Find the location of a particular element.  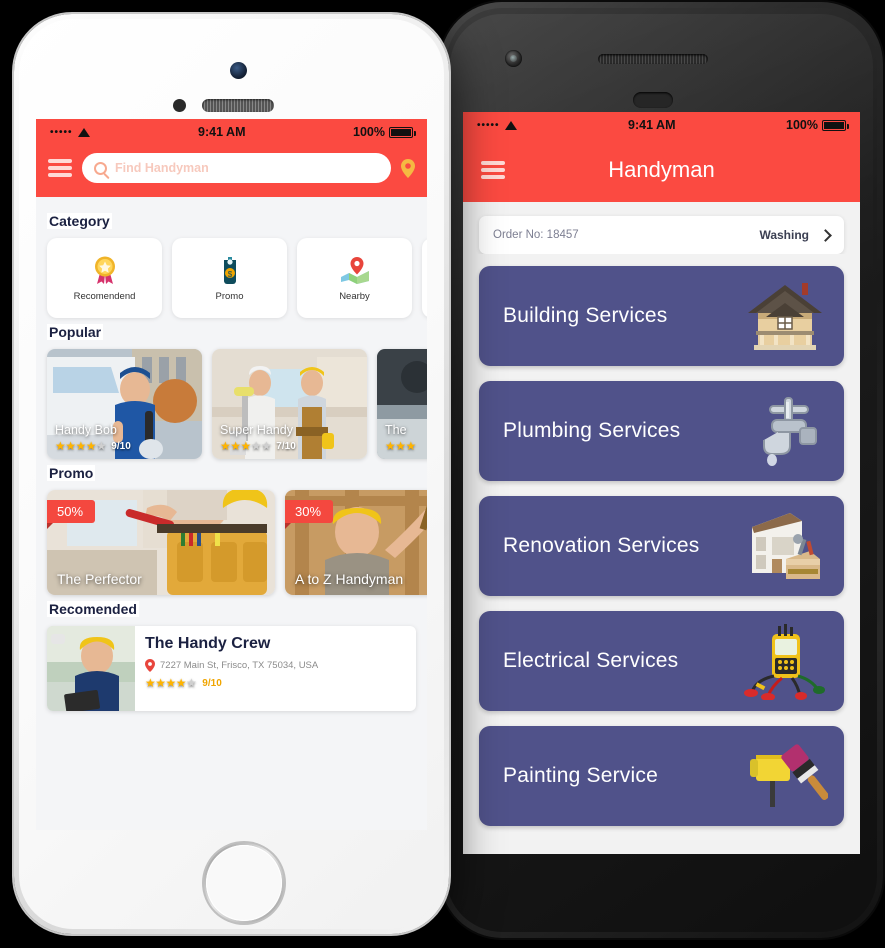

renovation-house-toolbox-icon is located at coordinates (785, 546).